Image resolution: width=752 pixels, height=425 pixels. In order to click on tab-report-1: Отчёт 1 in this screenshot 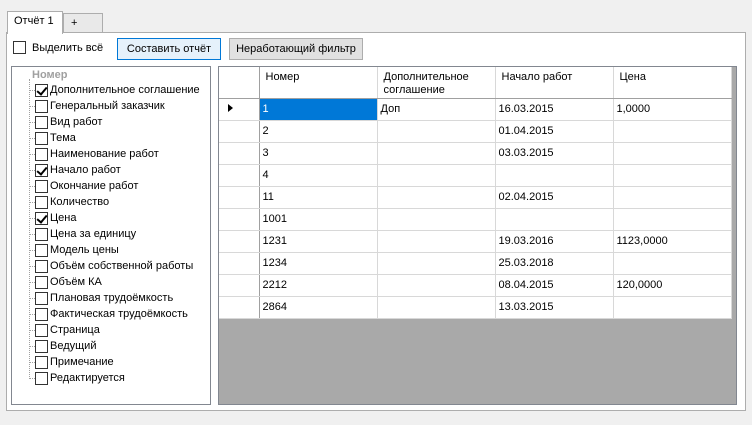, I will do `click(35, 22)`.